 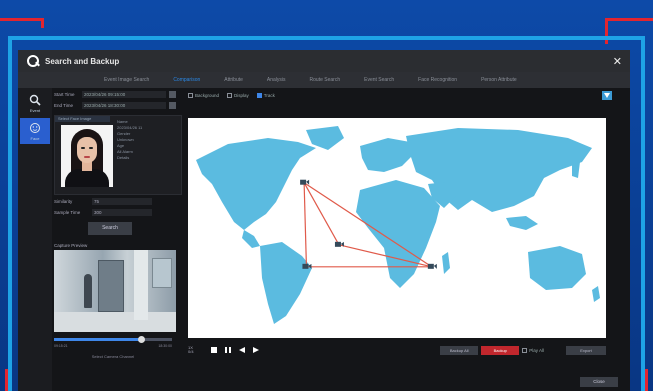 I want to click on option-label: Play All, so click(x=536, y=350).